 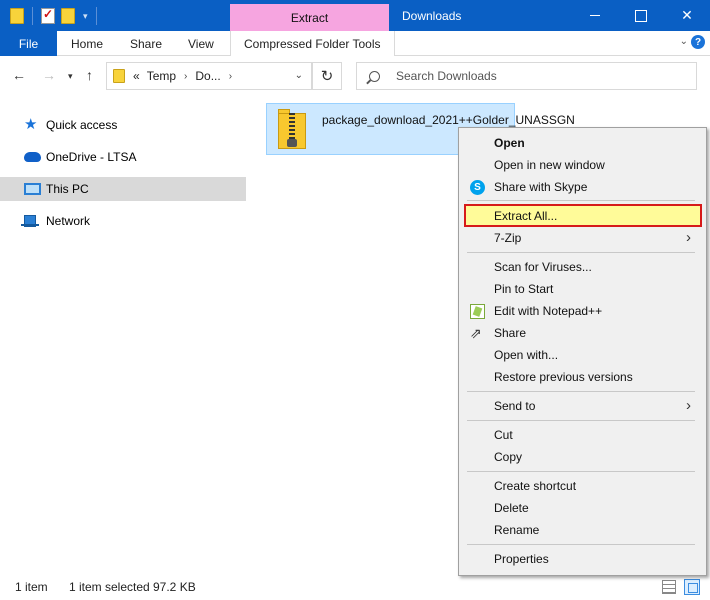 What do you see at coordinates (446, 76) in the screenshot?
I see `search-placeholder: Search Downloads` at bounding box center [446, 76].